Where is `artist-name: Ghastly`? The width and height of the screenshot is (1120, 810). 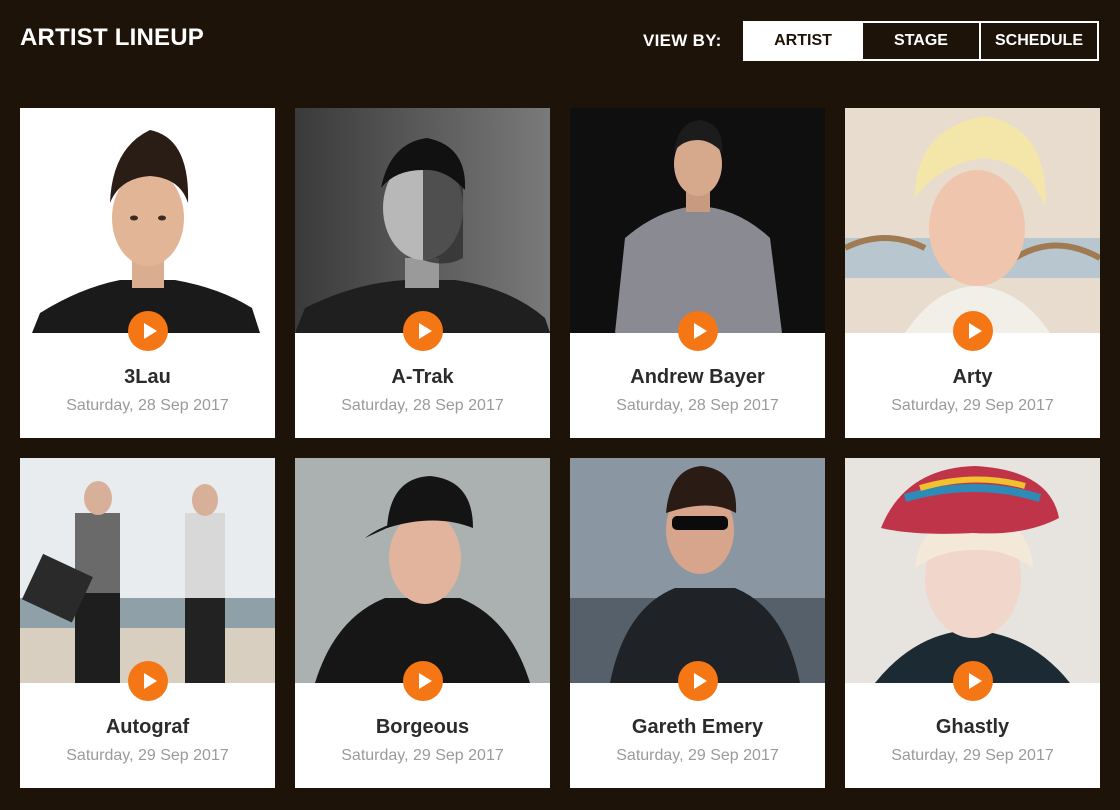
artist-name: Ghastly is located at coordinates (972, 727).